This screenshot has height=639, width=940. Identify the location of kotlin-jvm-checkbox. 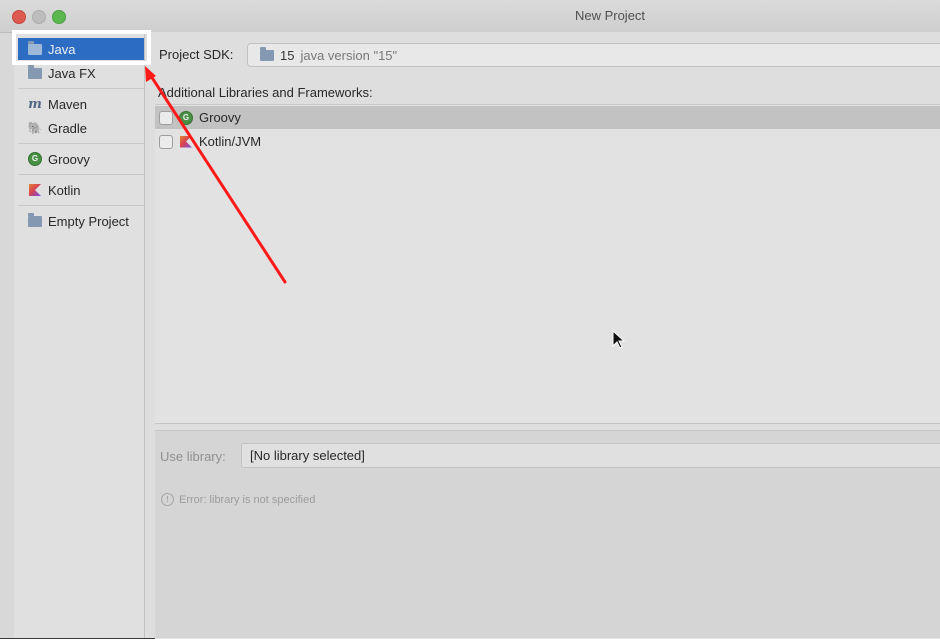
(166, 141).